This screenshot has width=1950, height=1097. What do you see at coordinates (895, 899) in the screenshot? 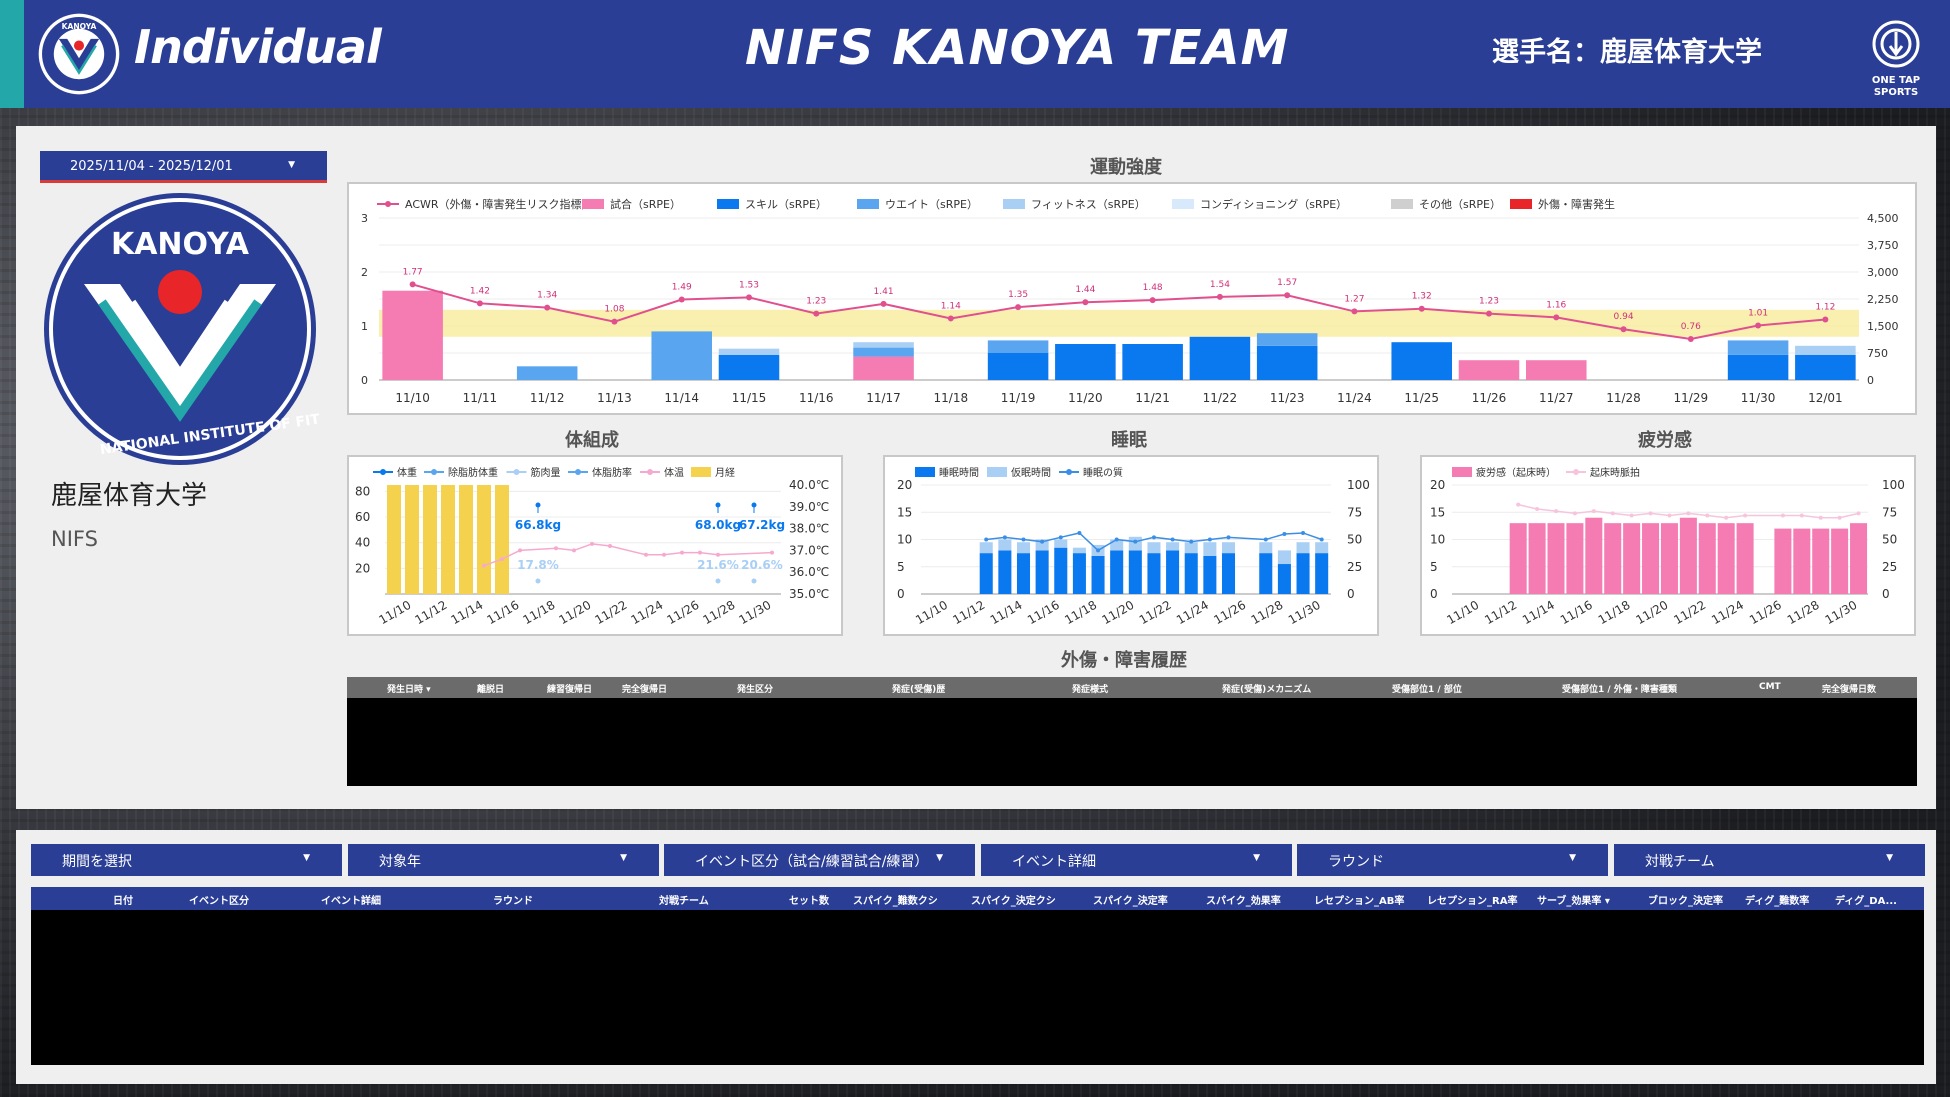
I see `match-col-header: スパイク_難数クシ` at bounding box center [895, 899].